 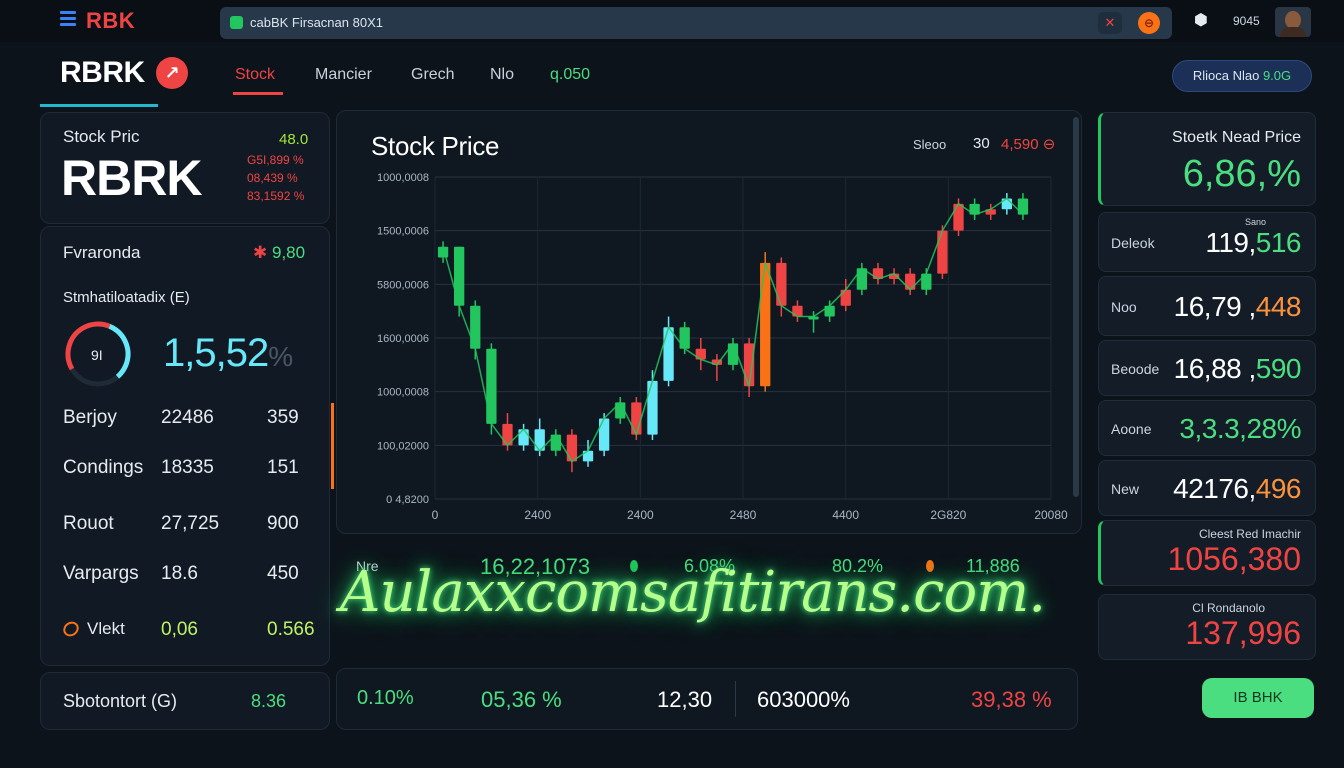 I want to click on metric-row: Condings 18335 151, so click(x=186, y=472).